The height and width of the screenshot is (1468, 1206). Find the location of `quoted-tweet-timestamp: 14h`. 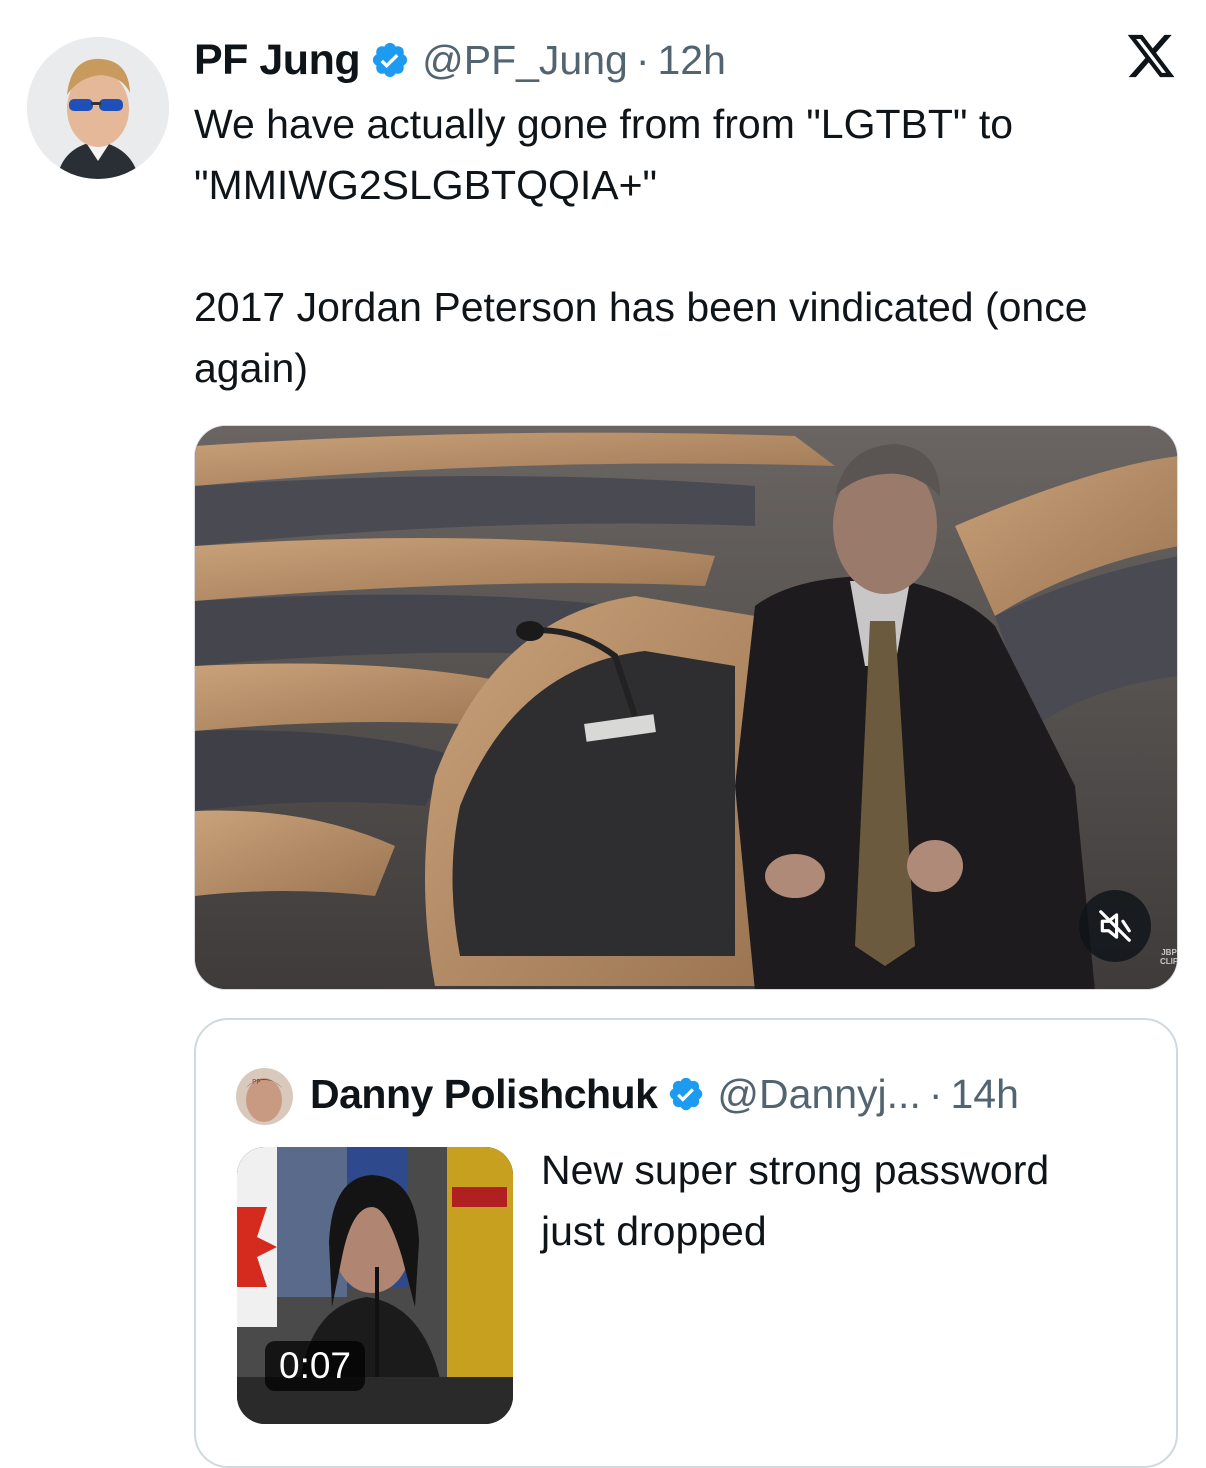

quoted-tweet-timestamp: 14h is located at coordinates (985, 1094).